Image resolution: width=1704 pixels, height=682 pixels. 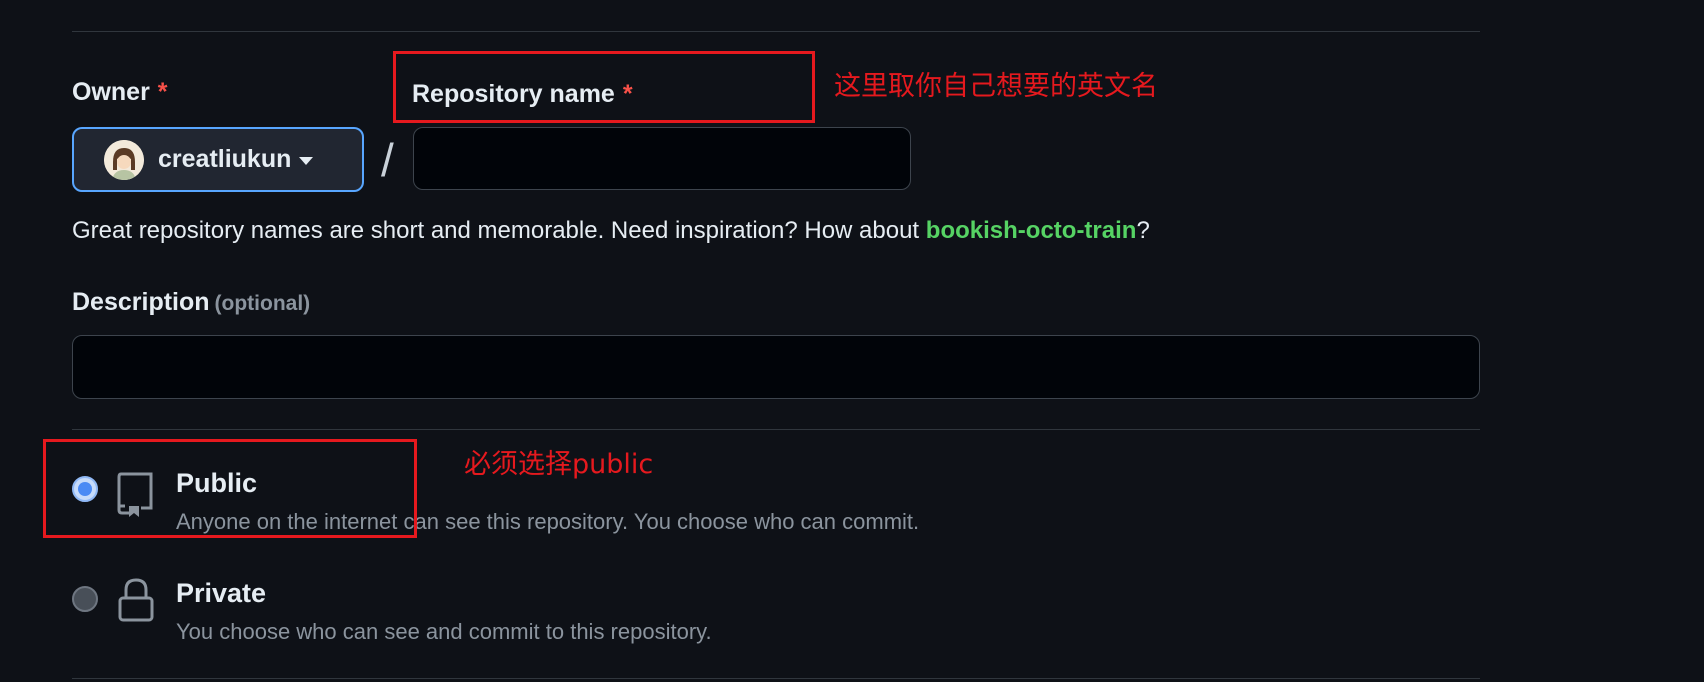 I want to click on owner-label-text: Owner, so click(x=111, y=92).